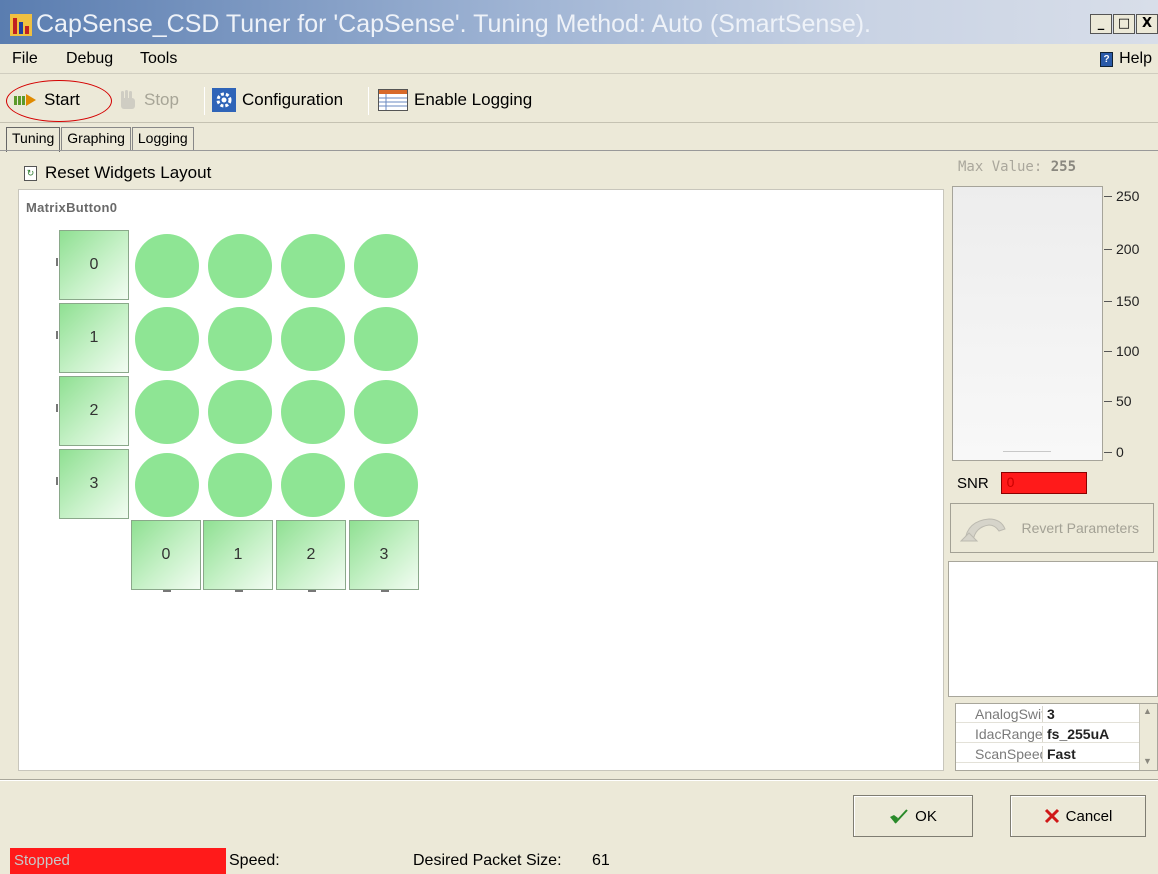 The width and height of the screenshot is (1158, 874). I want to click on tab-logging: Logging, so click(162, 138).